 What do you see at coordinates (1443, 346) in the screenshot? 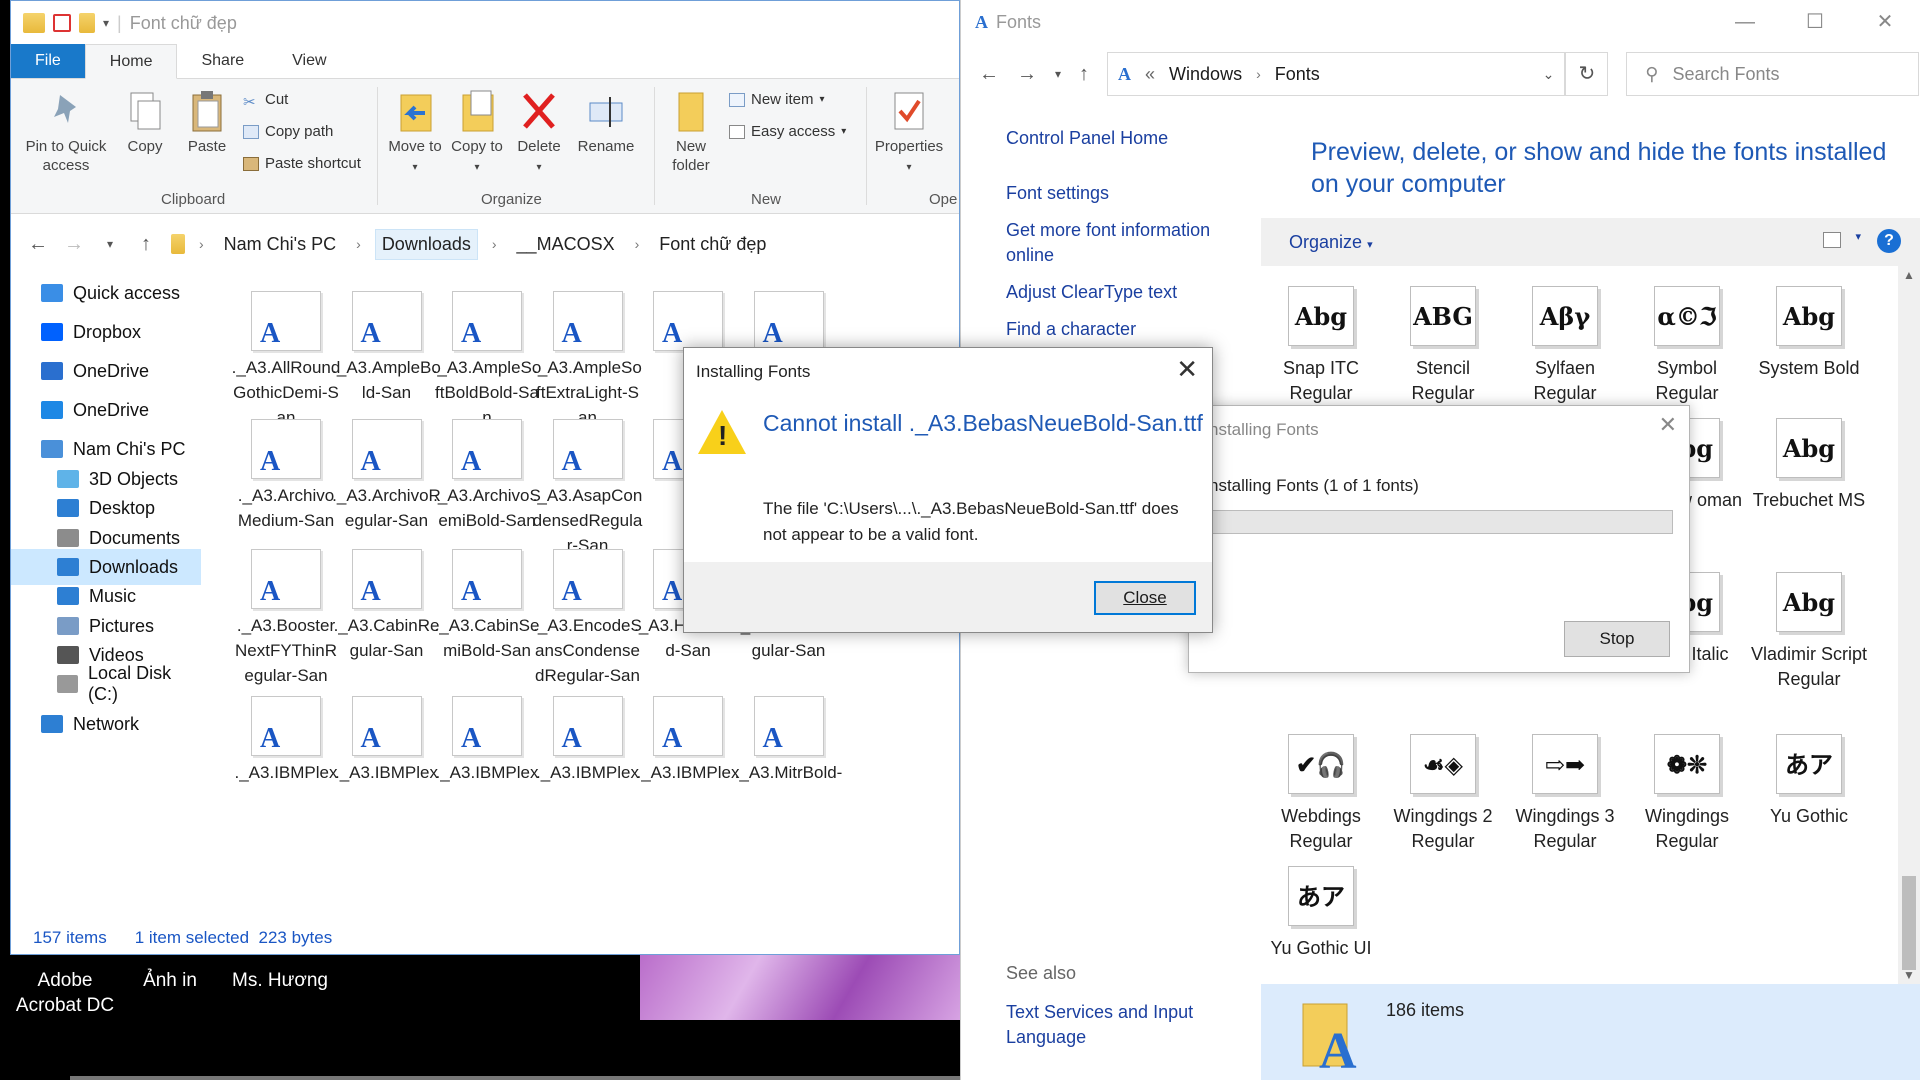
I see `font-tile: ABG Stencil Regular` at bounding box center [1443, 346].